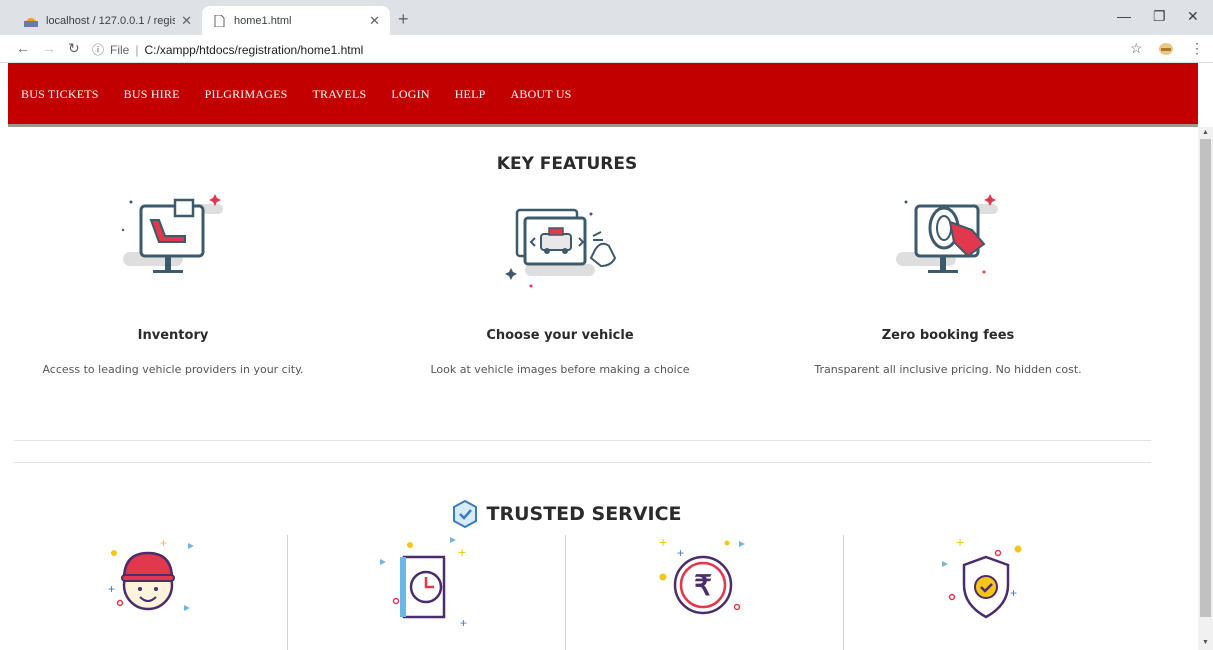 The width and height of the screenshot is (1213, 650). What do you see at coordinates (60, 94) in the screenshot?
I see `nav-bus-tickets: BUS TICKETS` at bounding box center [60, 94].